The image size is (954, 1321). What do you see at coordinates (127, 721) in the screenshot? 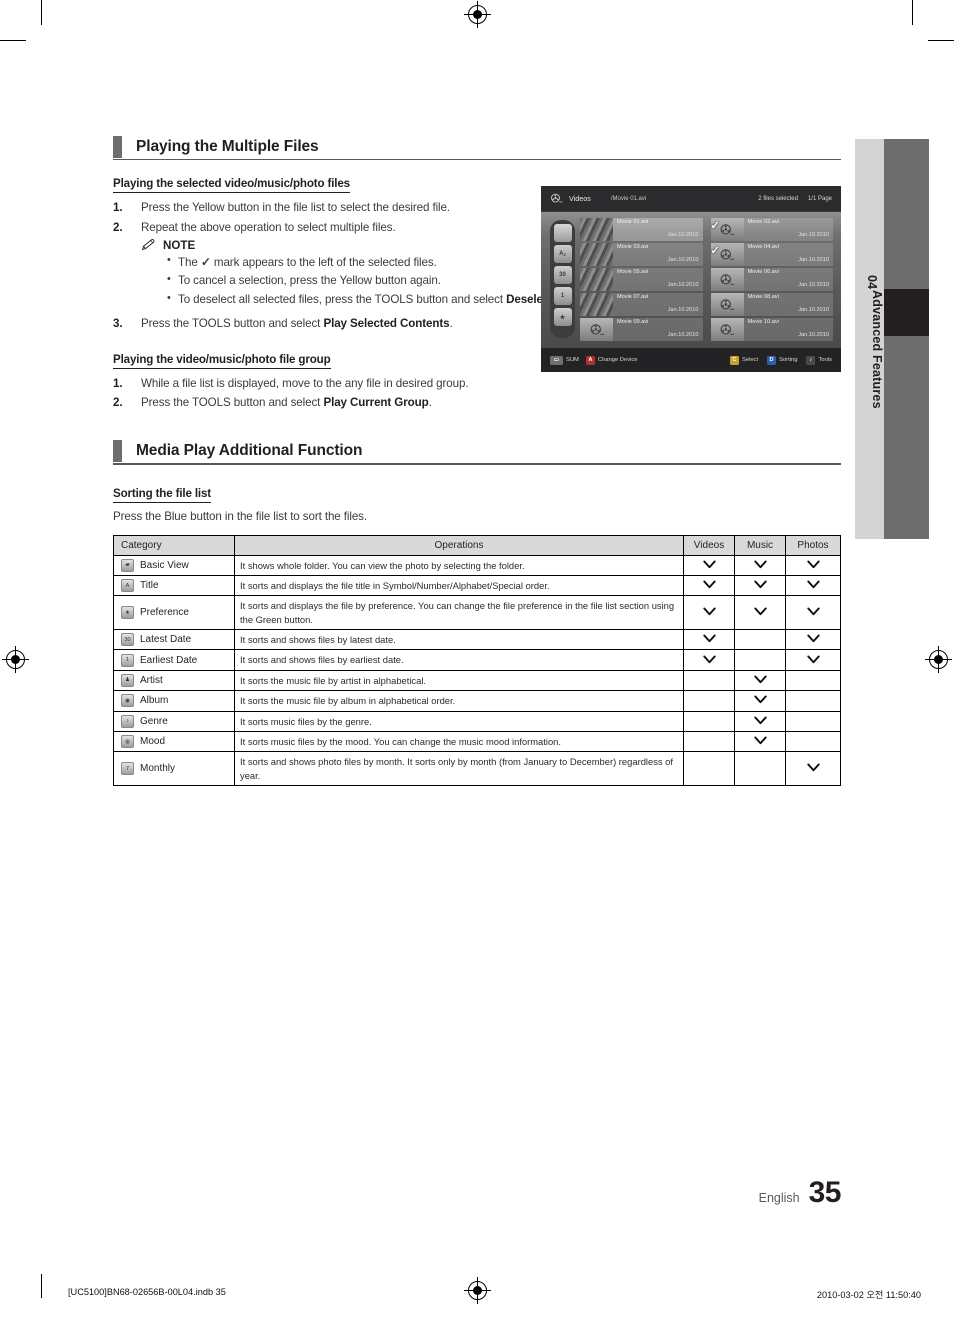
I see `genre-icon: ♪` at bounding box center [127, 721].